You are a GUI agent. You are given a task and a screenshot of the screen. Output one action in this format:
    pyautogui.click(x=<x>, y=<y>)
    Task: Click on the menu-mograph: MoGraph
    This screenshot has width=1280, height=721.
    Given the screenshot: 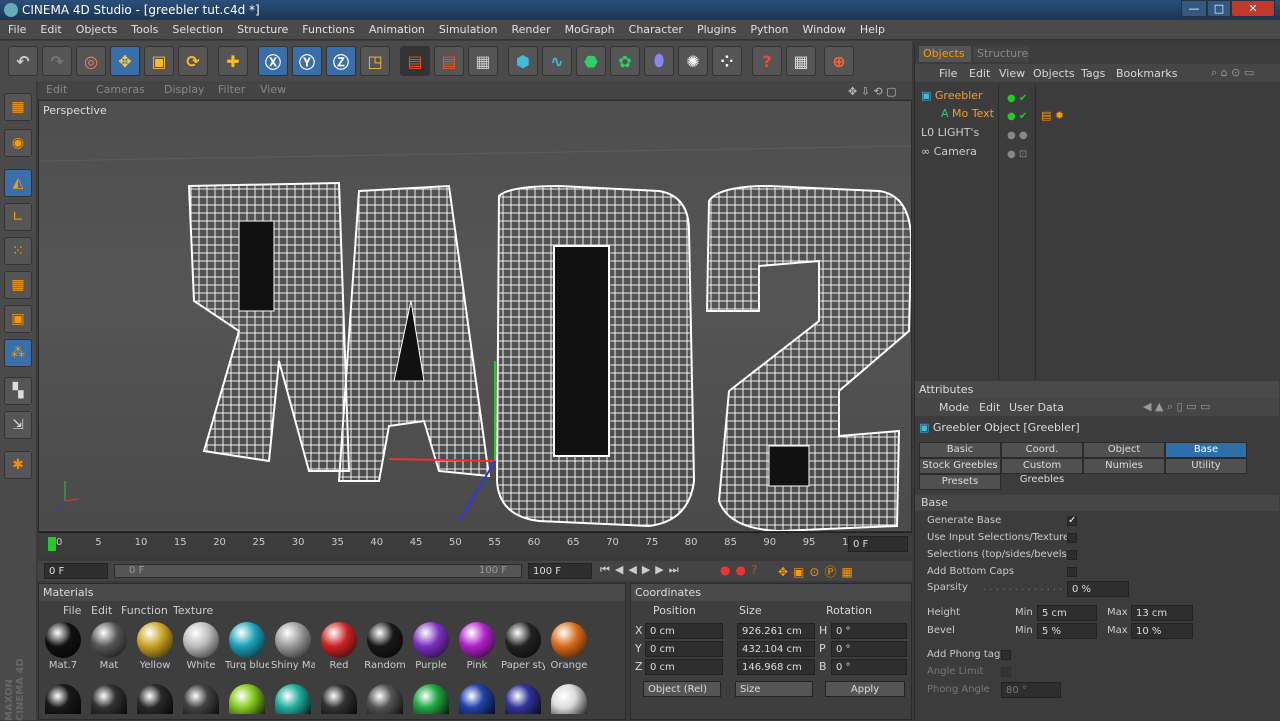 What is the action you would take?
    pyautogui.click(x=590, y=28)
    